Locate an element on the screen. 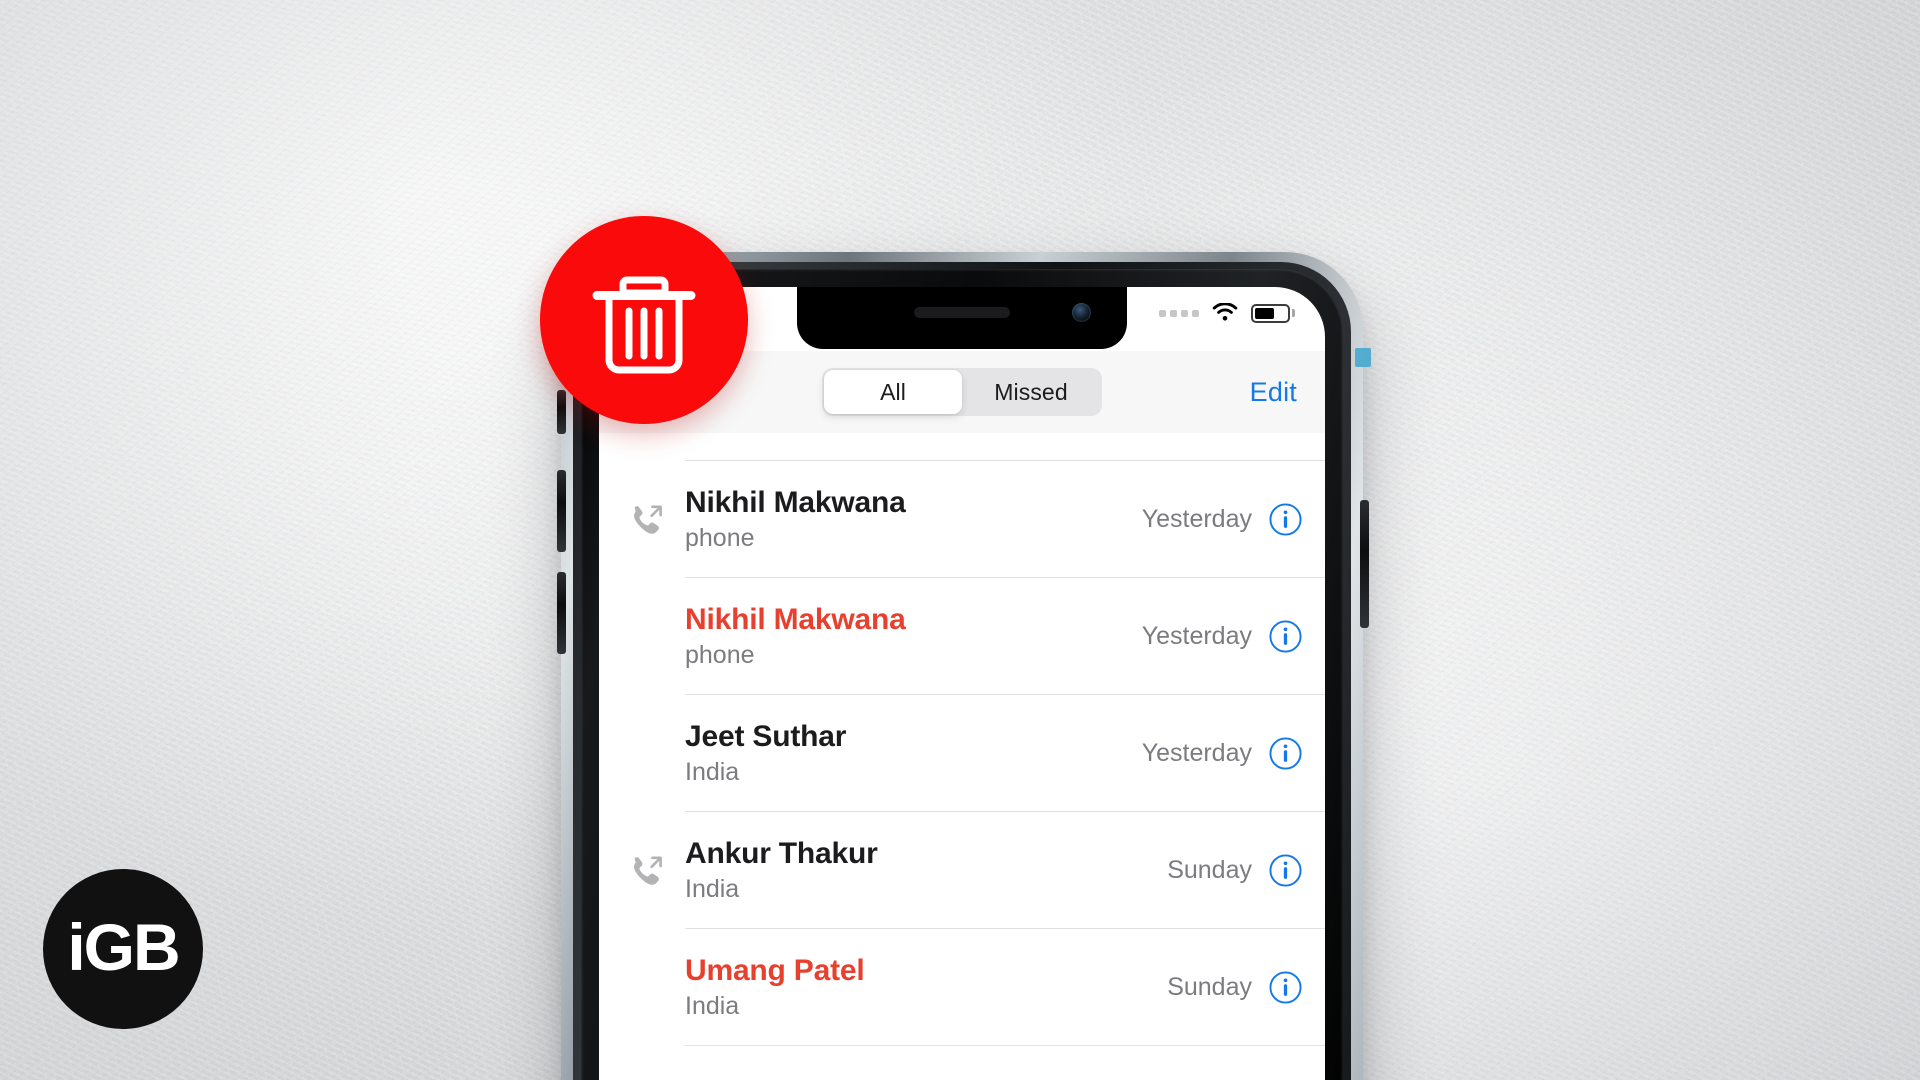 Image resolution: width=1920 pixels, height=1080 pixels. table-row: Ankur Thakur India Sunday is located at coordinates (962, 870).